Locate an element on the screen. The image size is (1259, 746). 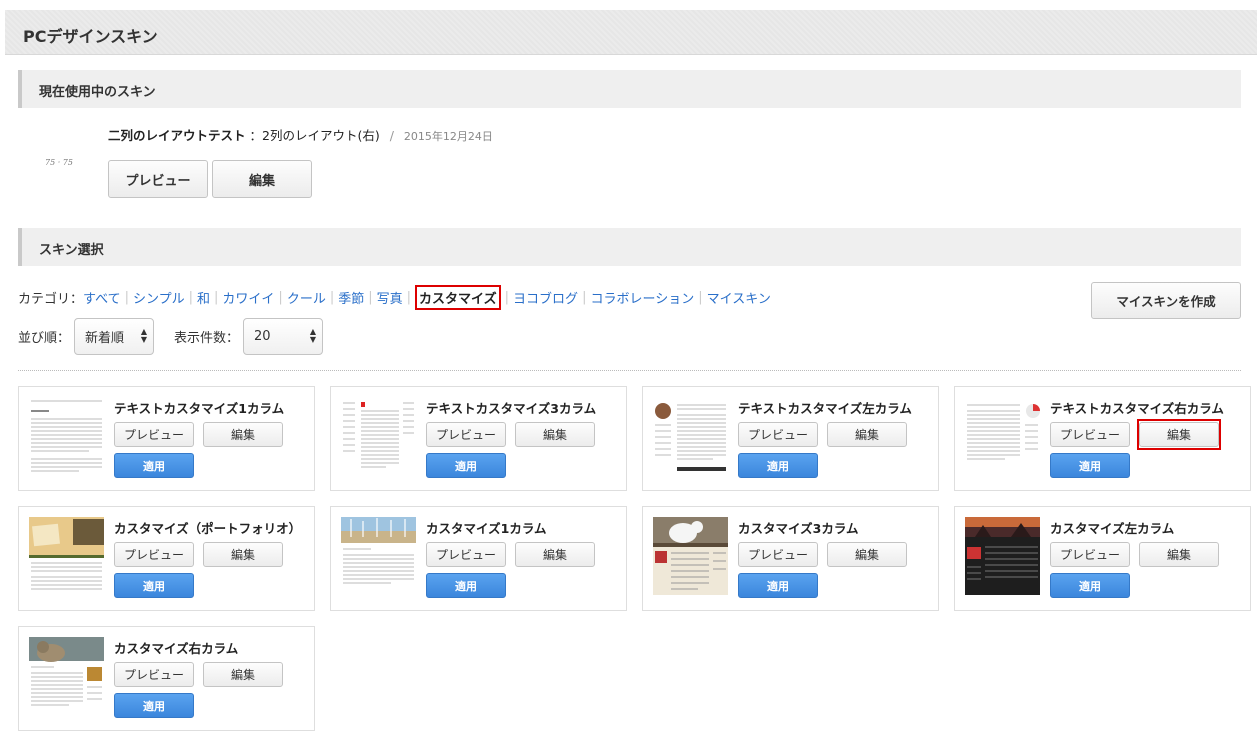
skin-title: カスタマイズ左カラム is located at coordinates (1112, 528).